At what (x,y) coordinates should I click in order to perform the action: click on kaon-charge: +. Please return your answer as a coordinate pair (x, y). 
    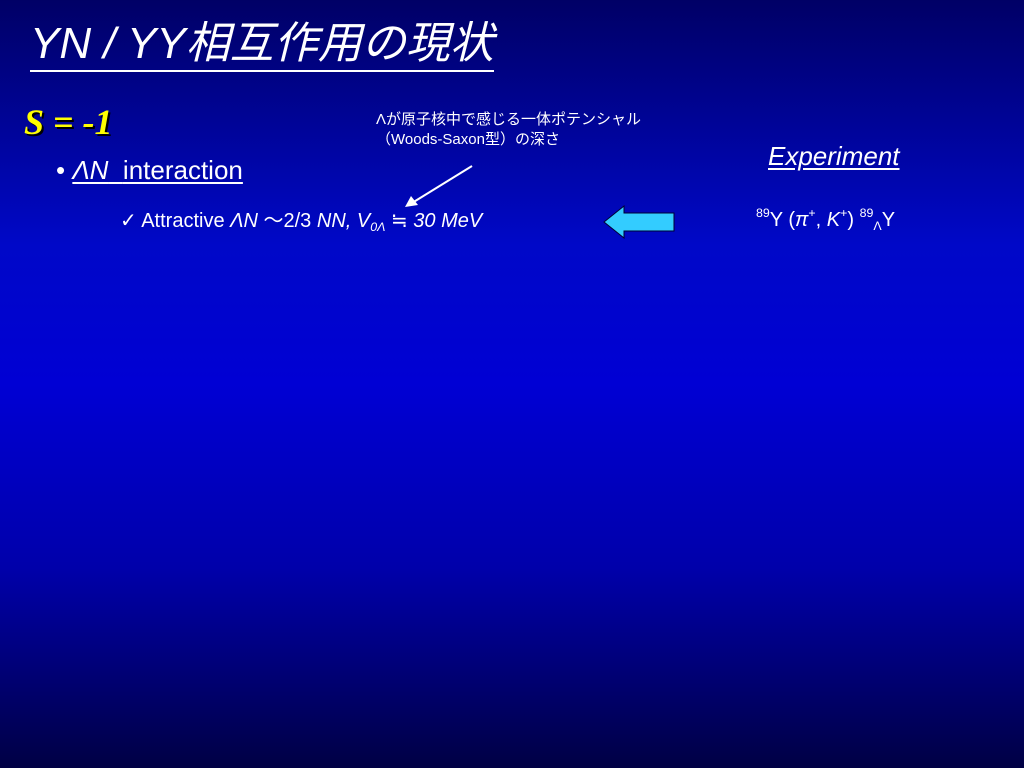
    Looking at the image, I should click on (844, 213).